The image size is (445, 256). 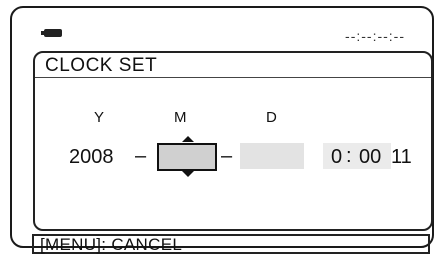 What do you see at coordinates (231, 244) in the screenshot?
I see `menu-cancel-bar: [MENU]: CANCEL` at bounding box center [231, 244].